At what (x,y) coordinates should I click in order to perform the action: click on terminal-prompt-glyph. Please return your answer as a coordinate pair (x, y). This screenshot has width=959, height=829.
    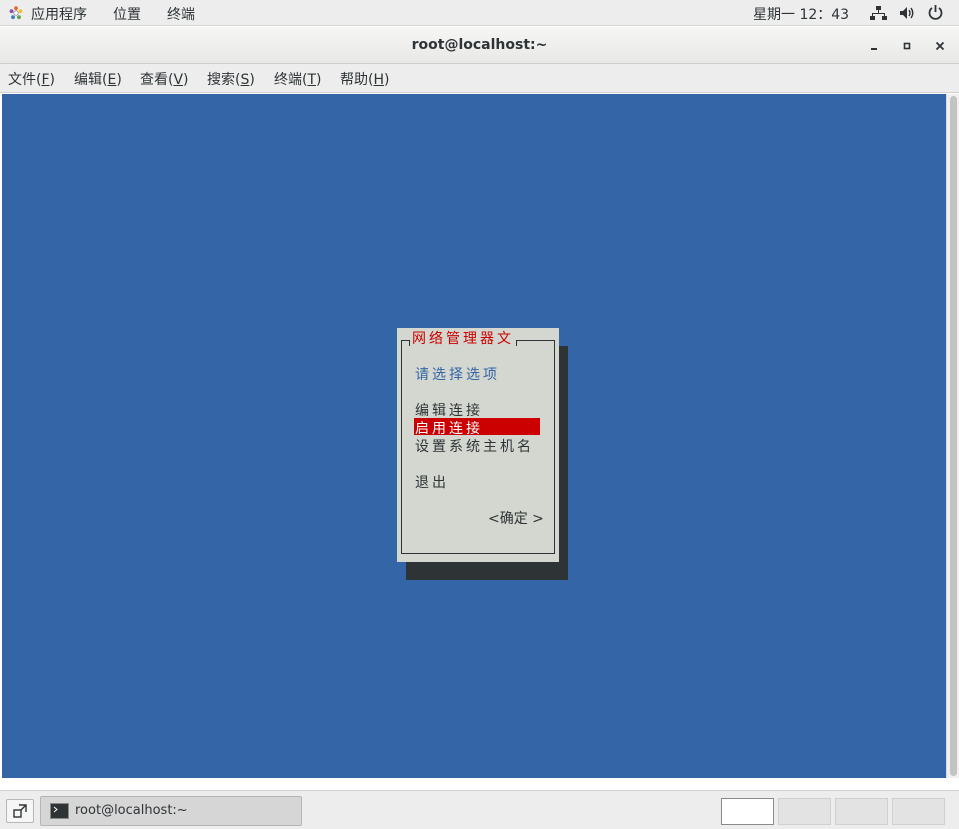
    Looking at the image, I should click on (55, 809).